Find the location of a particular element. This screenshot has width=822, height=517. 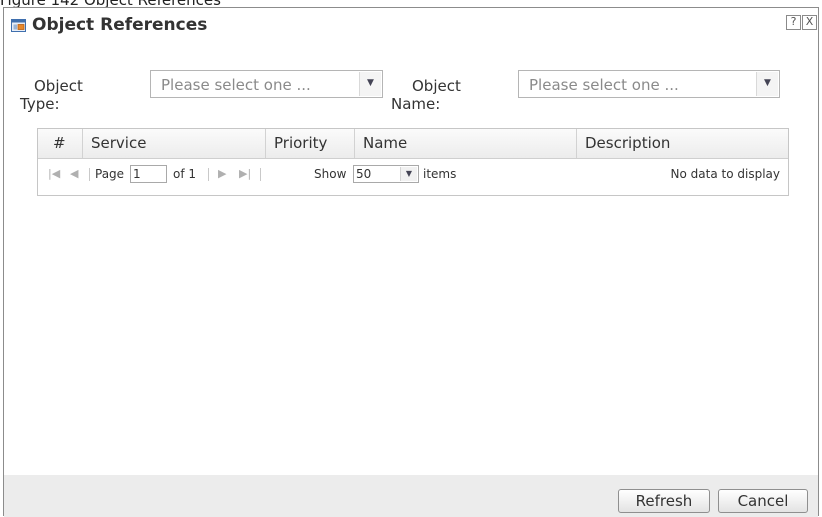

dialog-title: Object References is located at coordinates (120, 25).